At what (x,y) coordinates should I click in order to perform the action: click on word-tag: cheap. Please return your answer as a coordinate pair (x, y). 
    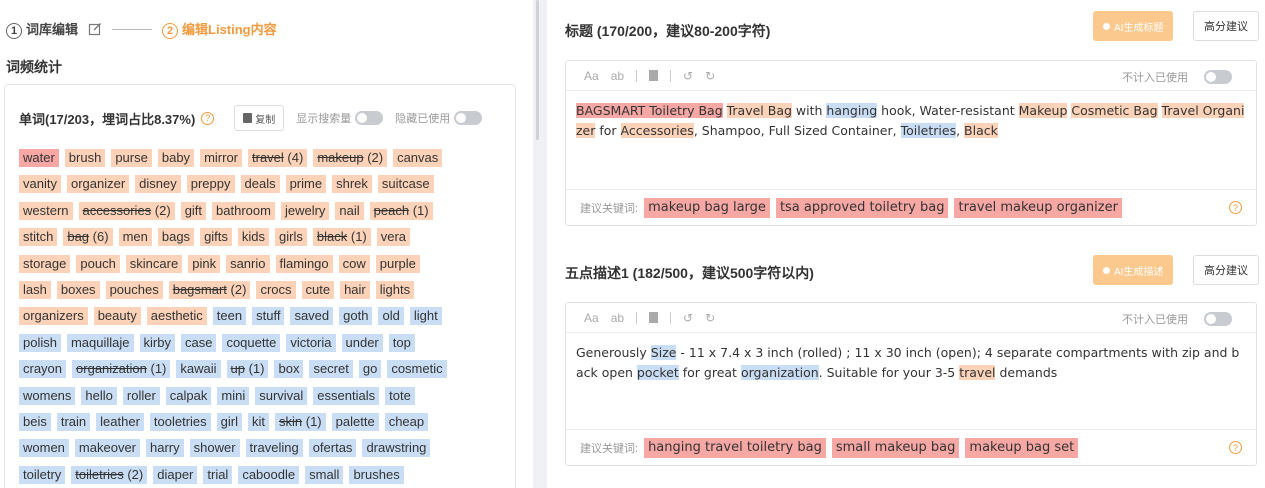
    Looking at the image, I should click on (406, 421).